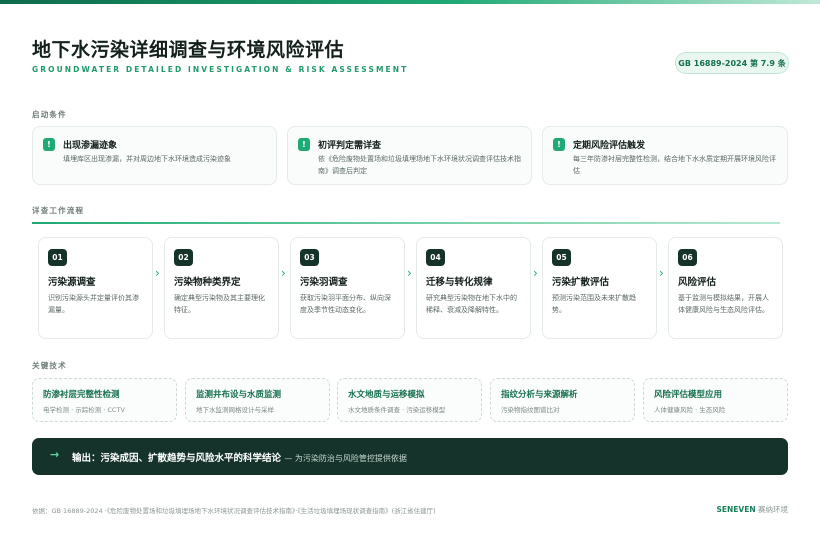 This screenshot has width=820, height=539. I want to click on workflow-step-card: 01 污染源调查 识别污染源头并定量评价其渗漏量。, so click(95, 288).